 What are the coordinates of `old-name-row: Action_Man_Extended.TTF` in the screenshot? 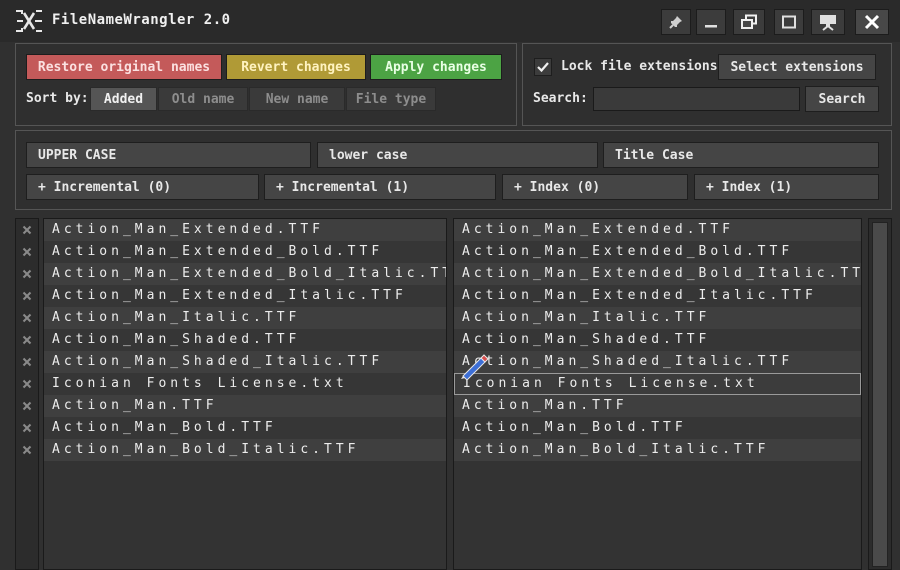 It's located at (245, 230).